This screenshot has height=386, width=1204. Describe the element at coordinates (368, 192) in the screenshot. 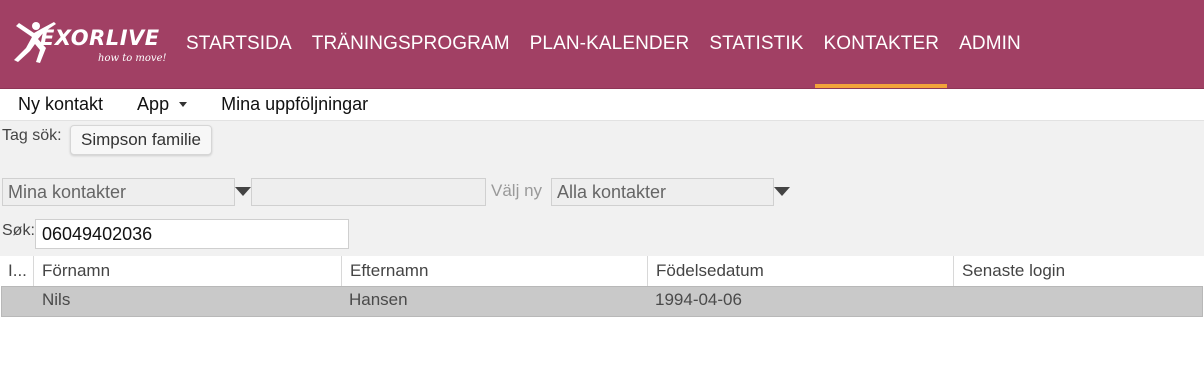

I see `group-input` at that location.